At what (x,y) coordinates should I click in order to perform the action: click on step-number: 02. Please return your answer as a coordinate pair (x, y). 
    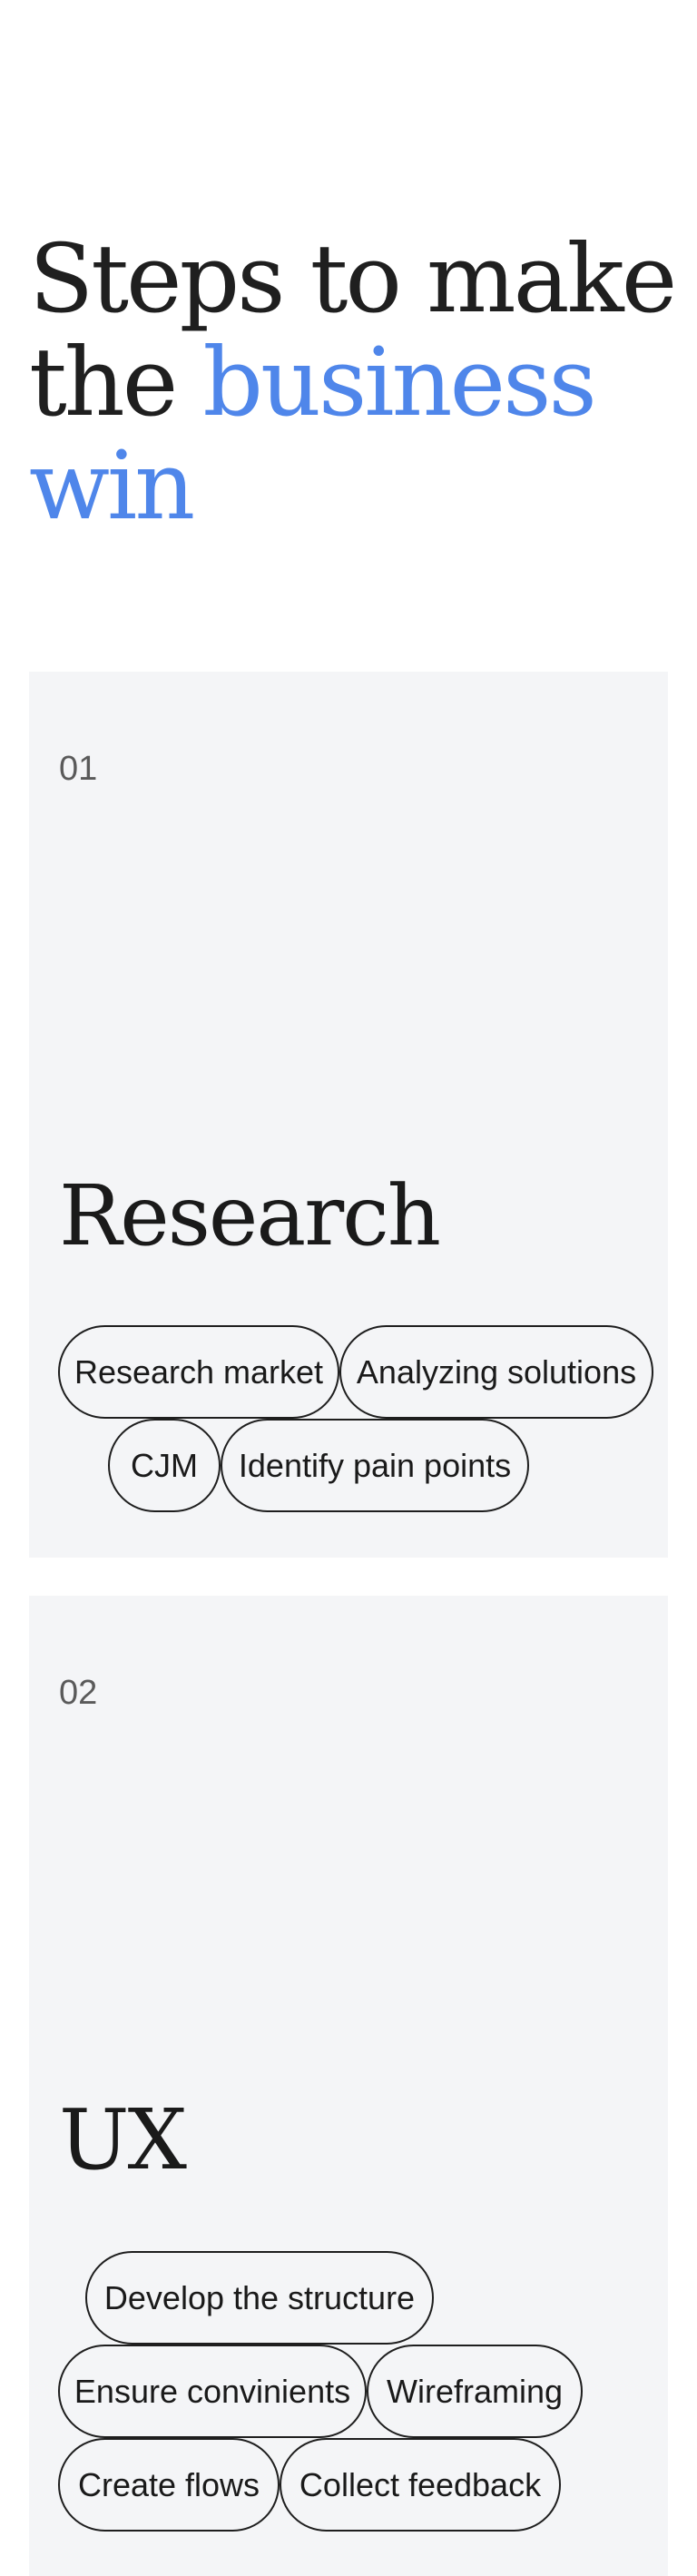
    Looking at the image, I should click on (78, 1693).